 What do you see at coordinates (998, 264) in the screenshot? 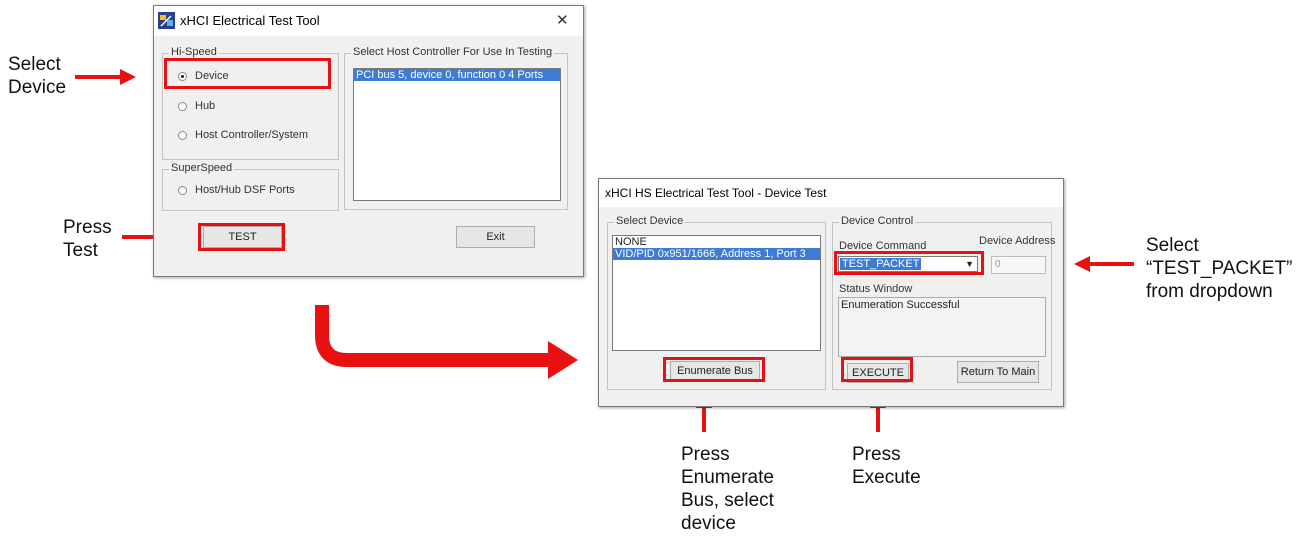
I see `device-address-value: 0` at bounding box center [998, 264].